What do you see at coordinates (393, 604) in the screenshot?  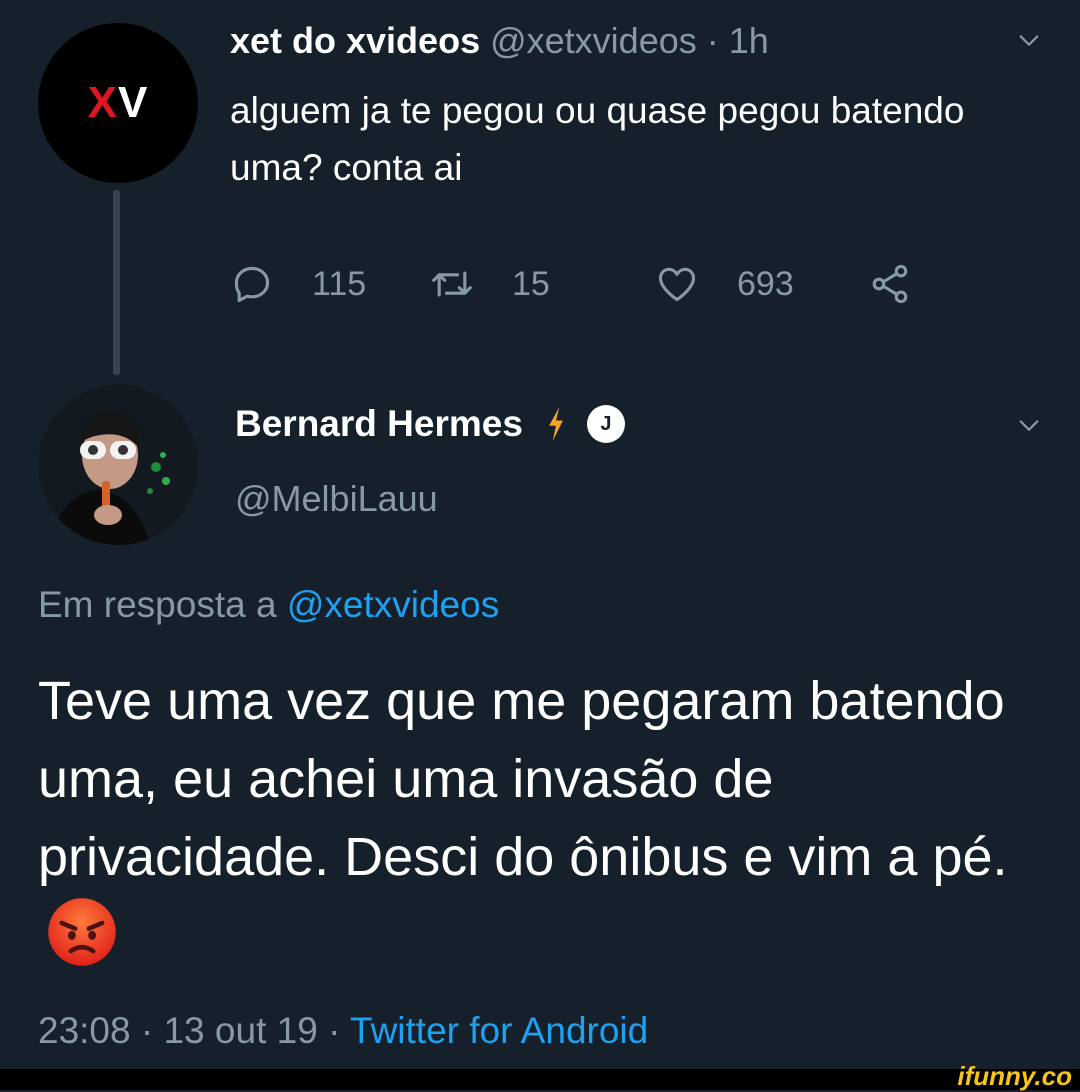 I see `reply-target-link: @xetxvideos` at bounding box center [393, 604].